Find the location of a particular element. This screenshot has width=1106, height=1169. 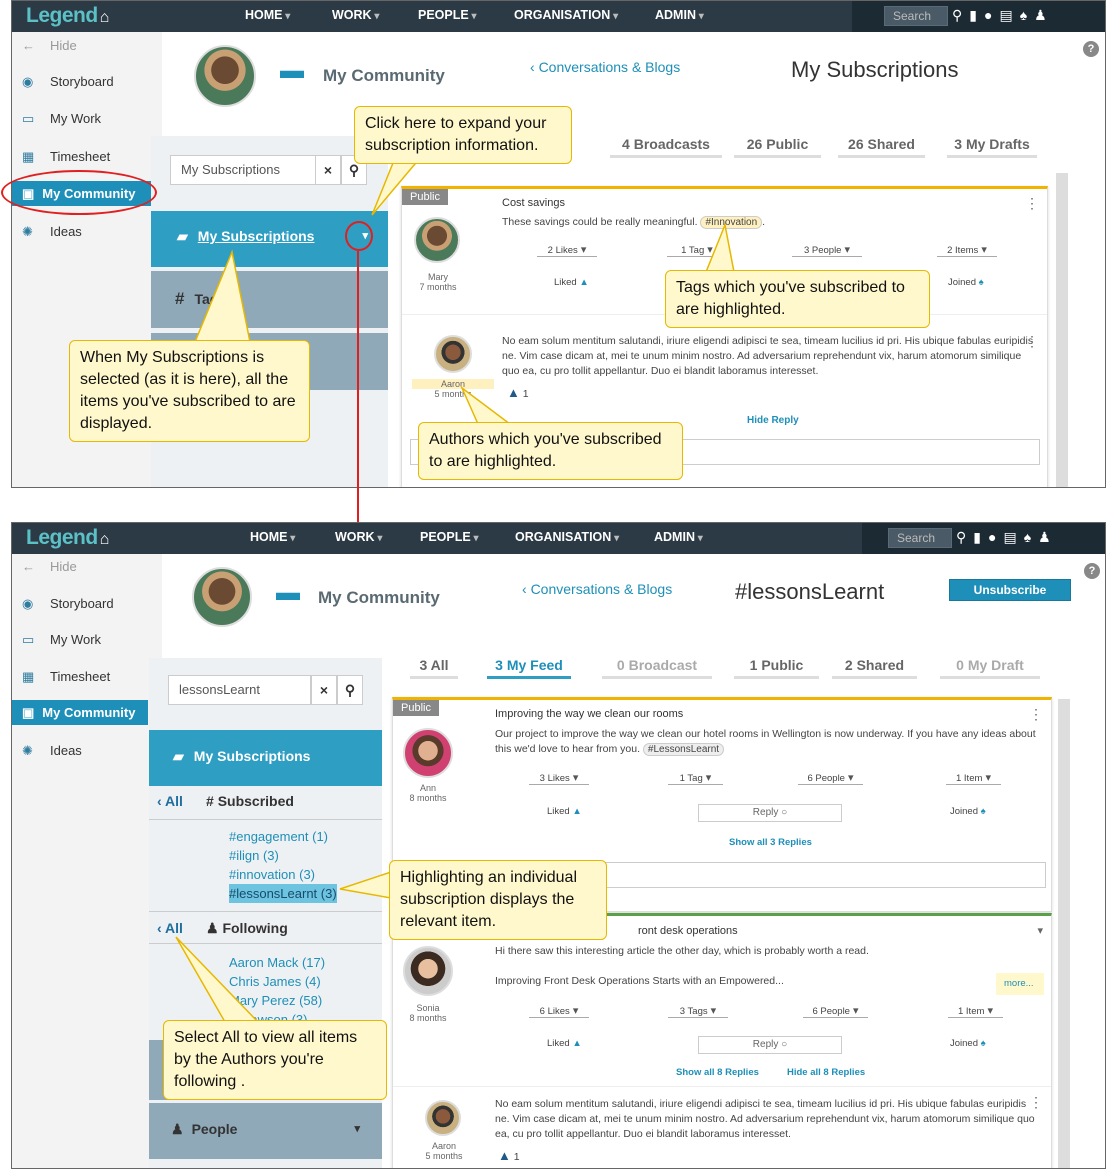

hide-replies-link: Hide all 8 Replies is located at coordinates (826, 1072).